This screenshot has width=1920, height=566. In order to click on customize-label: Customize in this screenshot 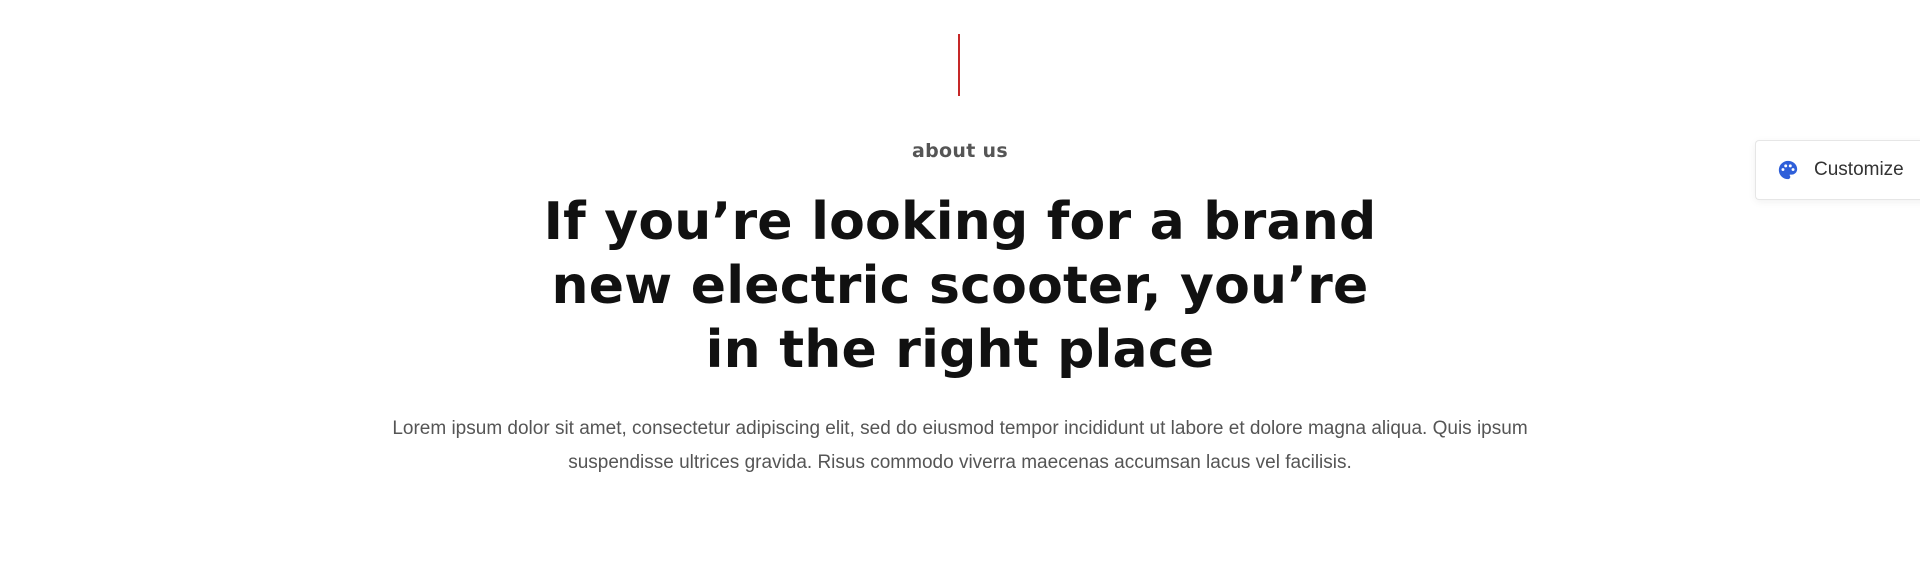, I will do `click(1859, 169)`.